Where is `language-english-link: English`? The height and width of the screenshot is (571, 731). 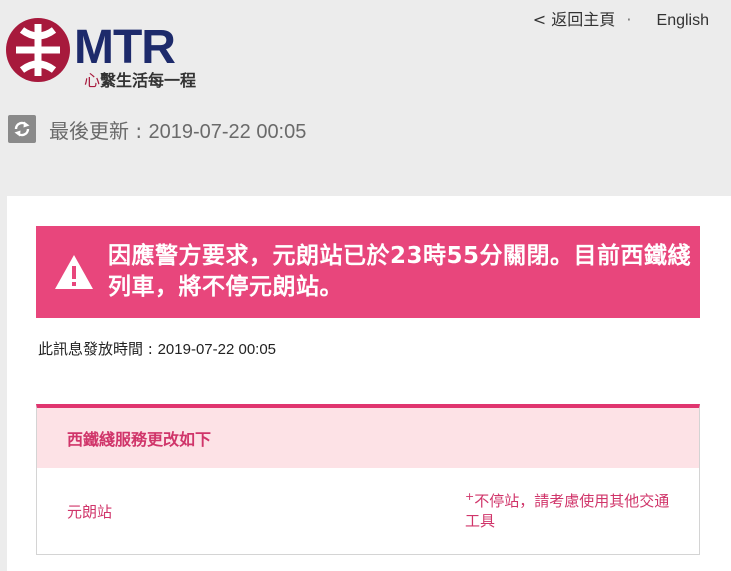 language-english-link: English is located at coordinates (683, 21).